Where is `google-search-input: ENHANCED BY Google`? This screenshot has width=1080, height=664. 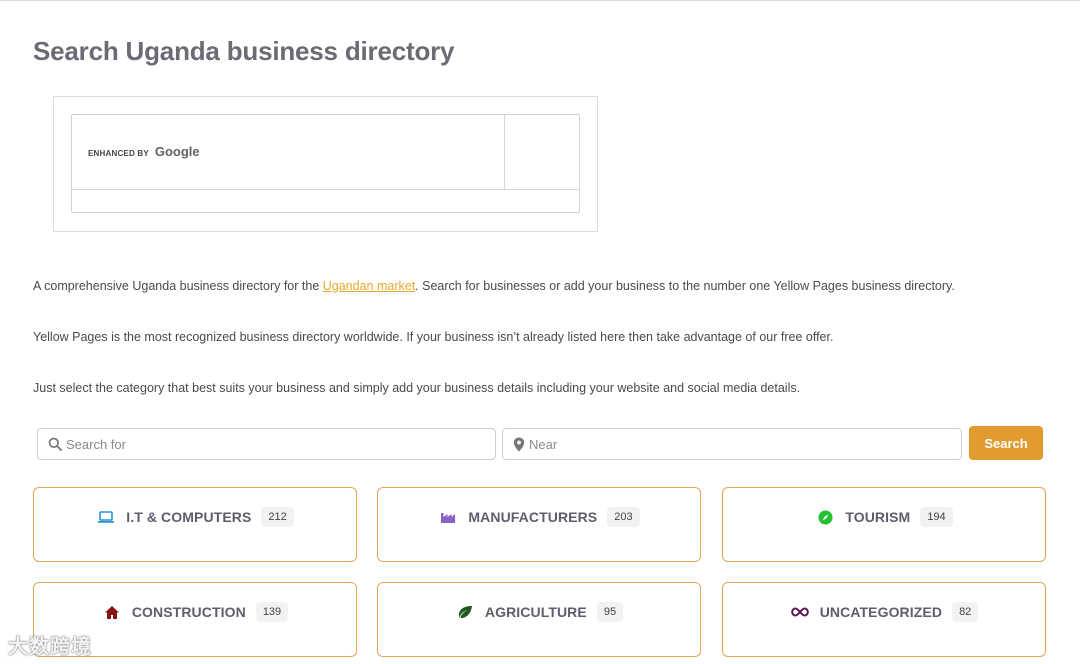
google-search-input: ENHANCED BY Google is located at coordinates (288, 152).